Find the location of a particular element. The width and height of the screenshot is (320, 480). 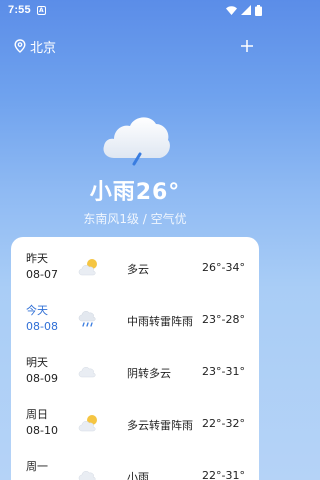

status-icons is located at coordinates (244, 10).